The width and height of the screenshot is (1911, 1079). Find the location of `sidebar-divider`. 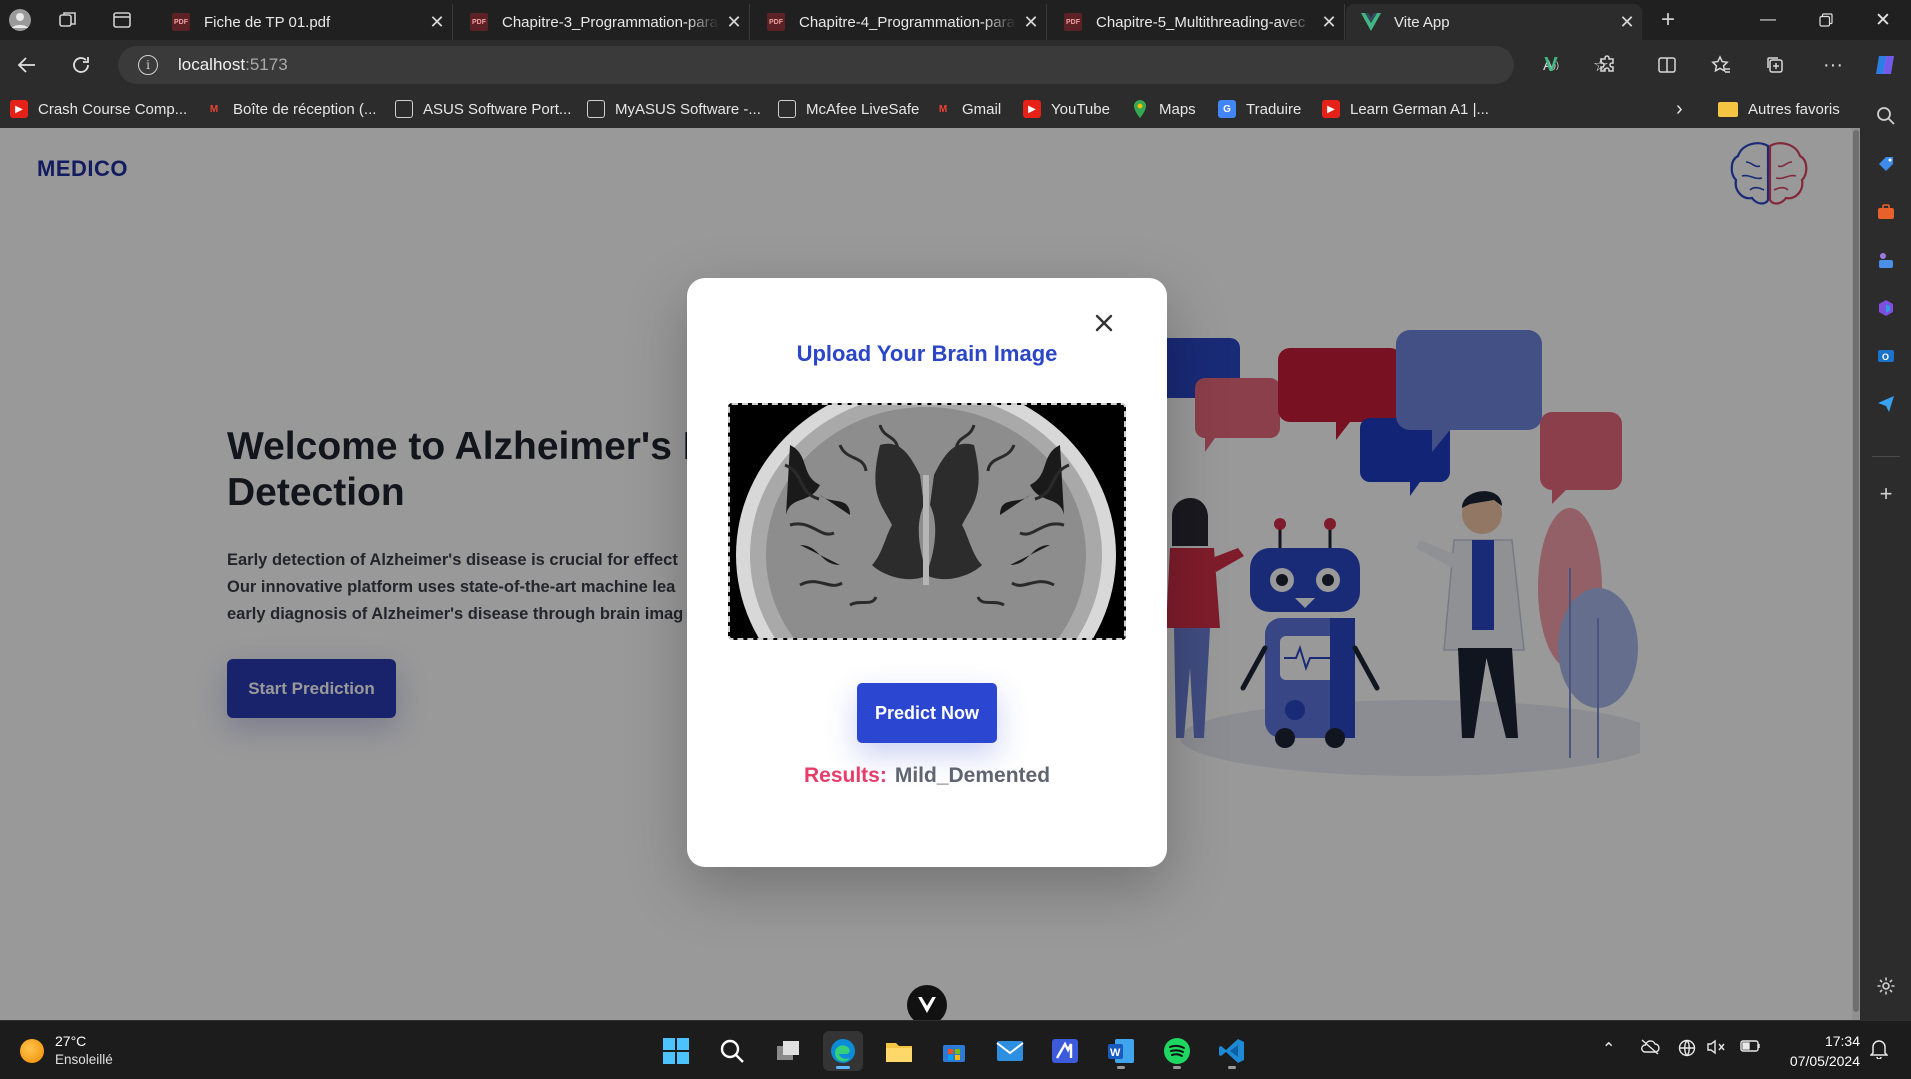

sidebar-divider is located at coordinates (1886, 456).